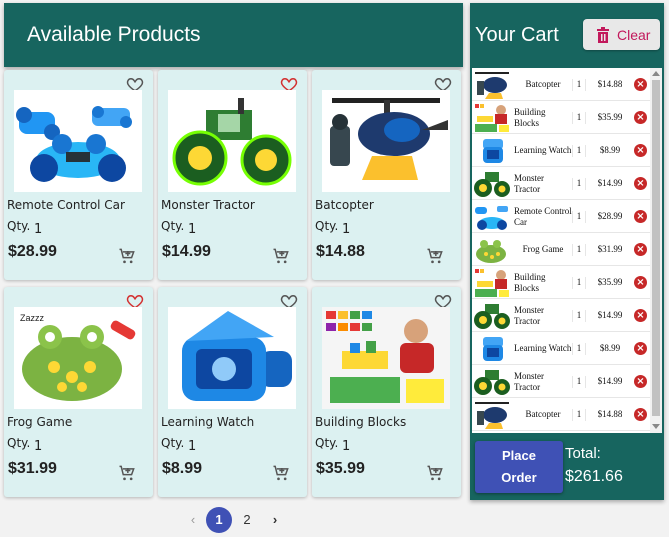 The image size is (669, 537). What do you see at coordinates (519, 467) in the screenshot?
I see `place-order-button: Place Order` at bounding box center [519, 467].